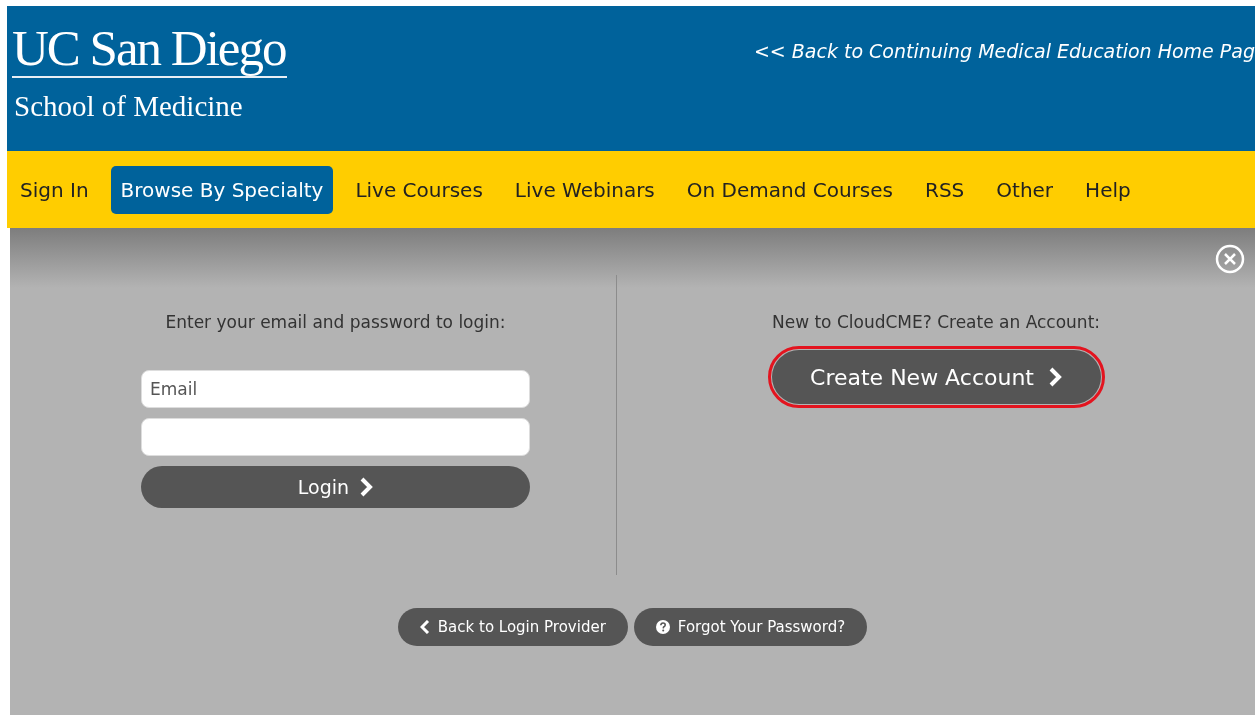 The height and width of the screenshot is (715, 1260). Describe the element at coordinates (1108, 189) in the screenshot. I see `nav-tab: Help` at that location.